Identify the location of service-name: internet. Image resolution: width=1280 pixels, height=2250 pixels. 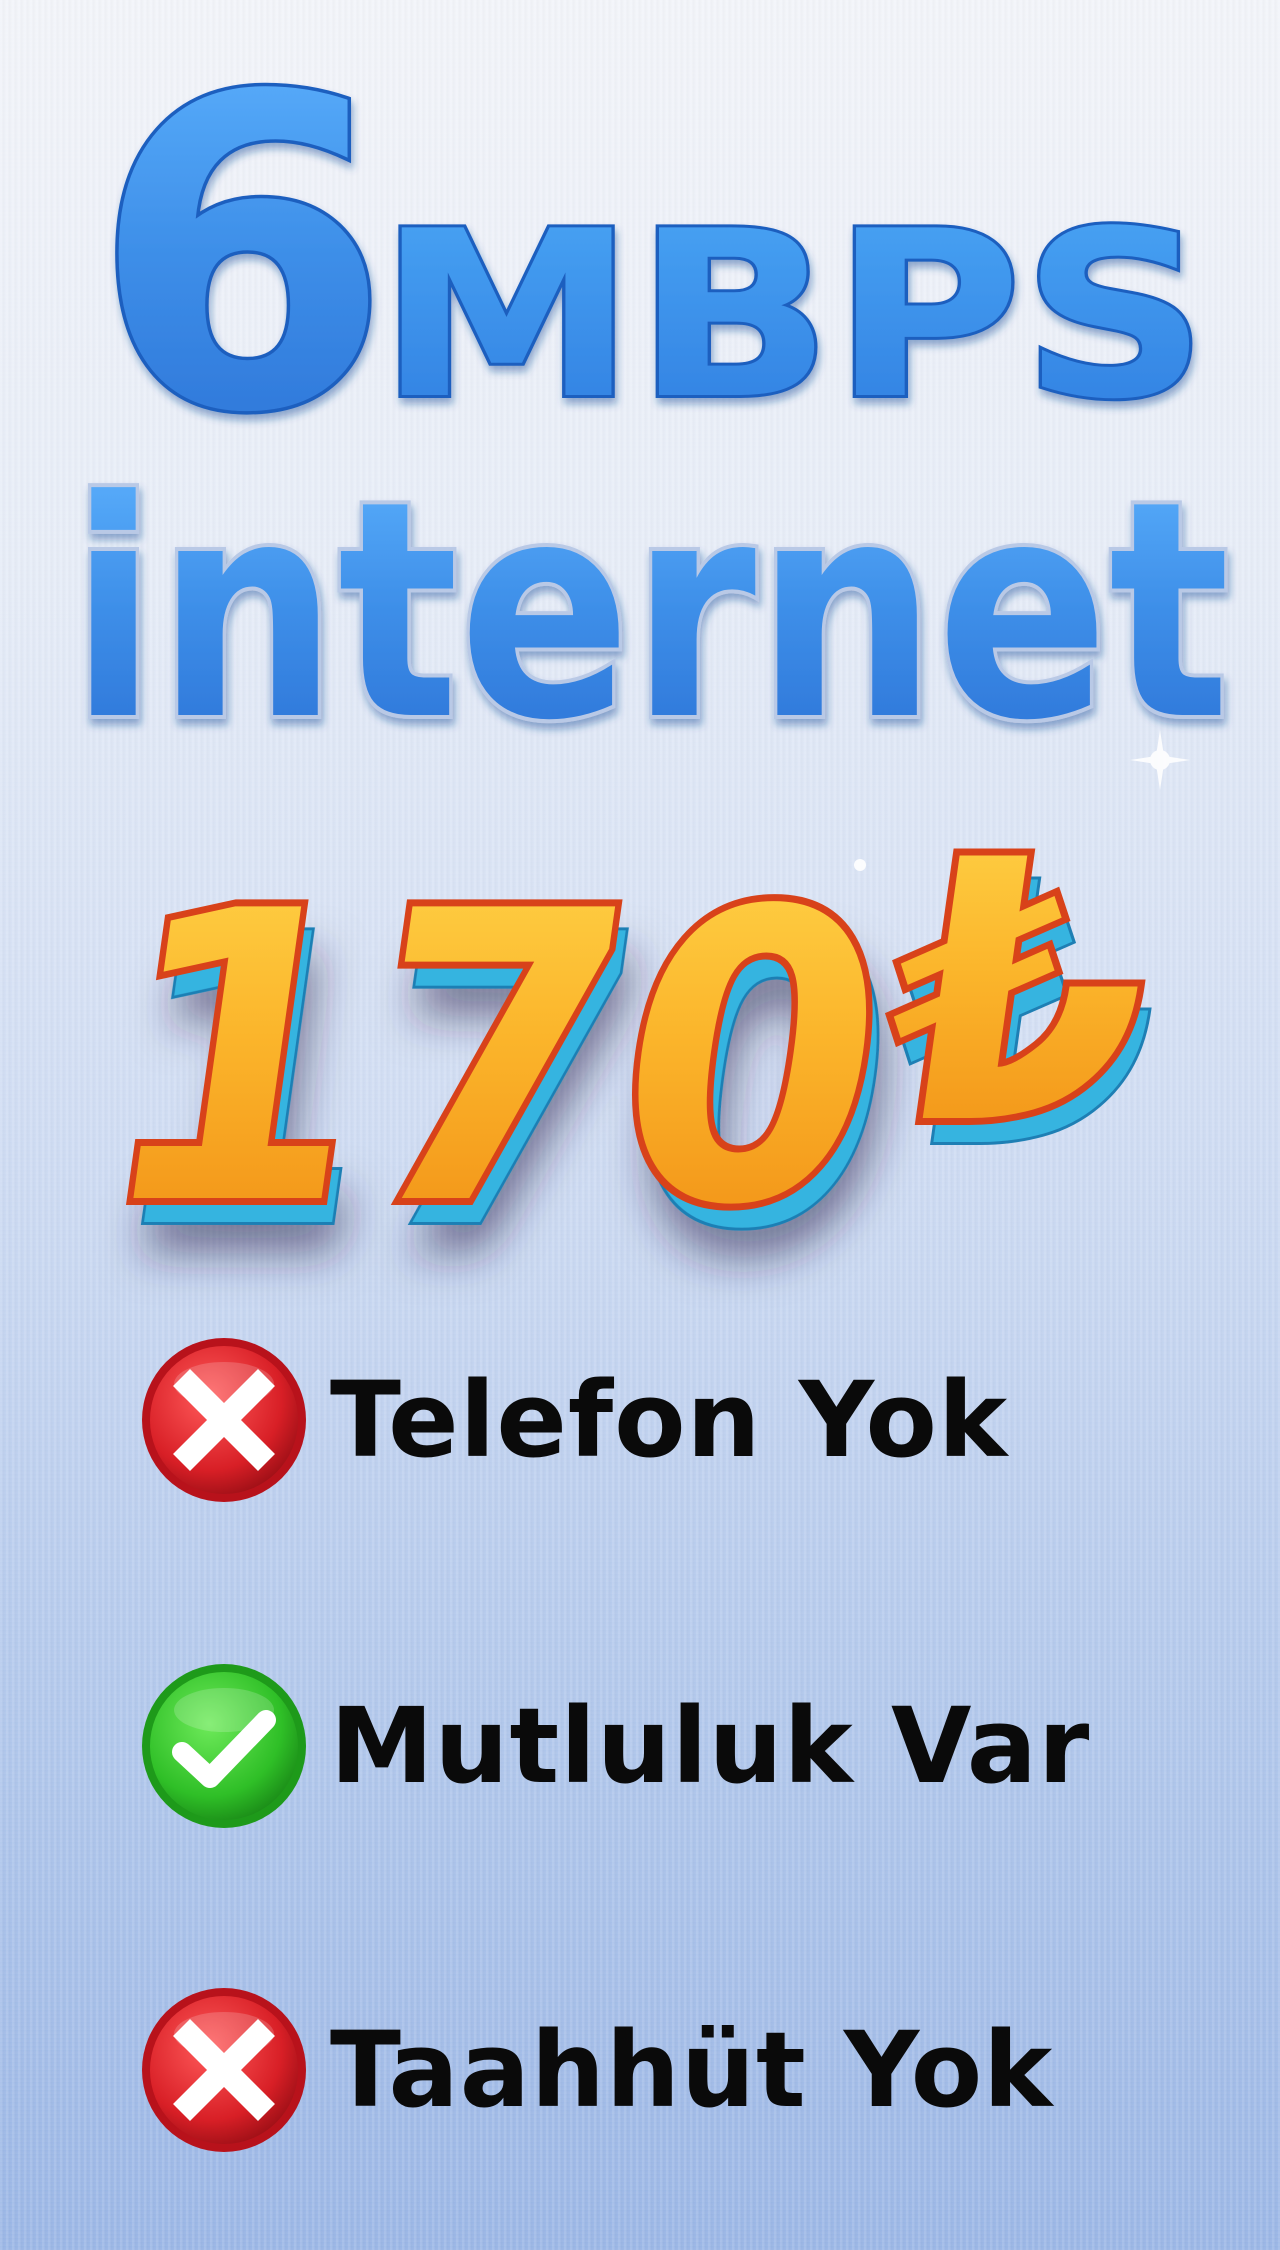
(650, 611).